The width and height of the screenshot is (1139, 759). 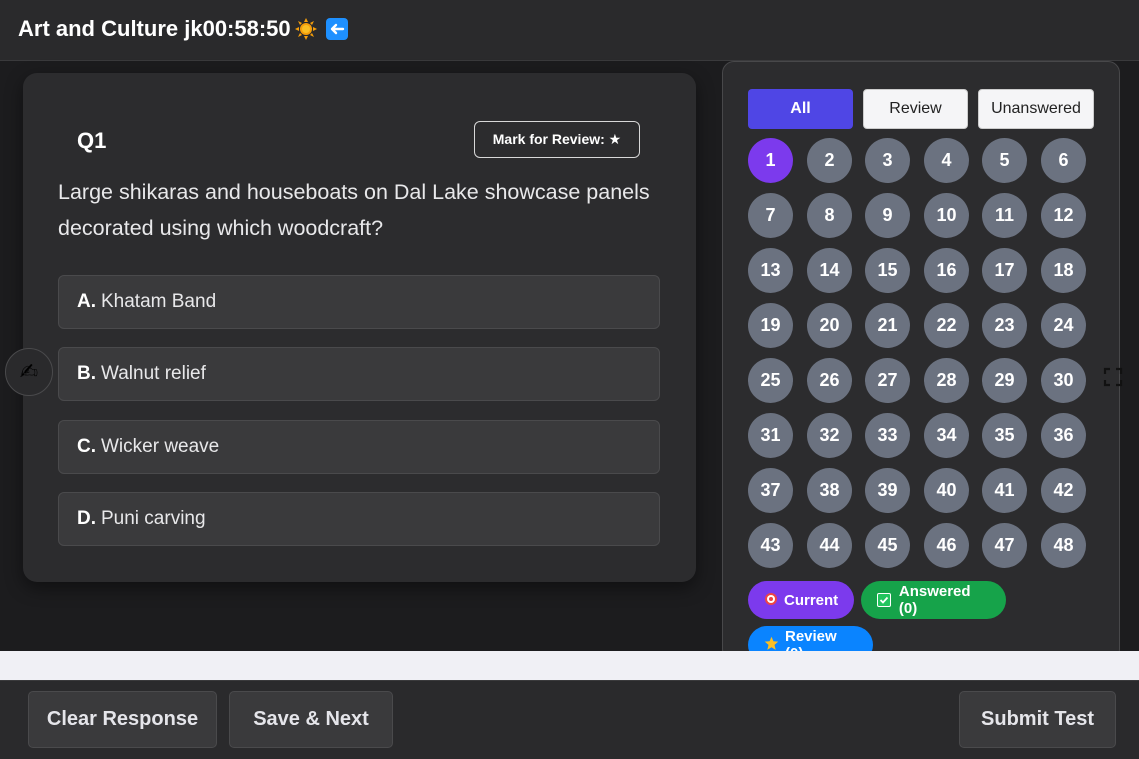 What do you see at coordinates (1063, 160) in the screenshot?
I see `question-bubble-6: 6` at bounding box center [1063, 160].